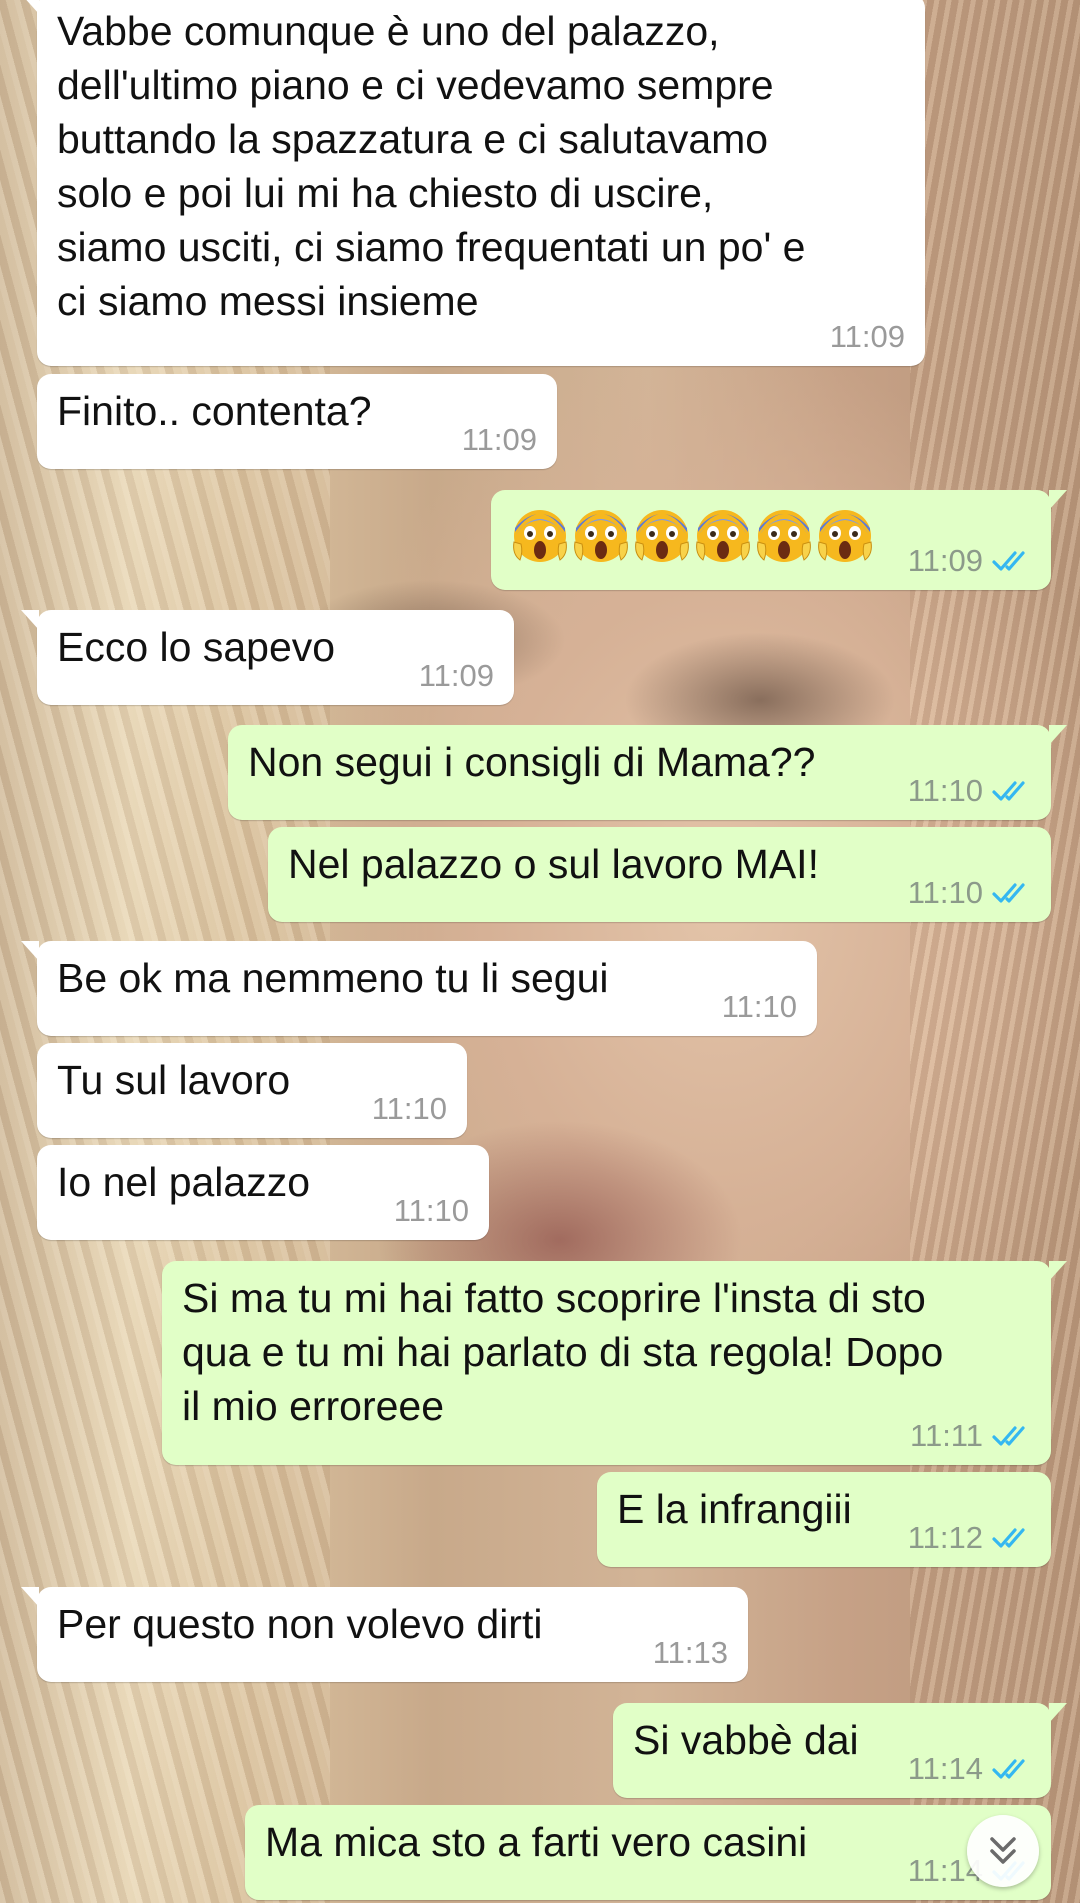  I want to click on message-line: Finito.. contenta?, so click(214, 411).